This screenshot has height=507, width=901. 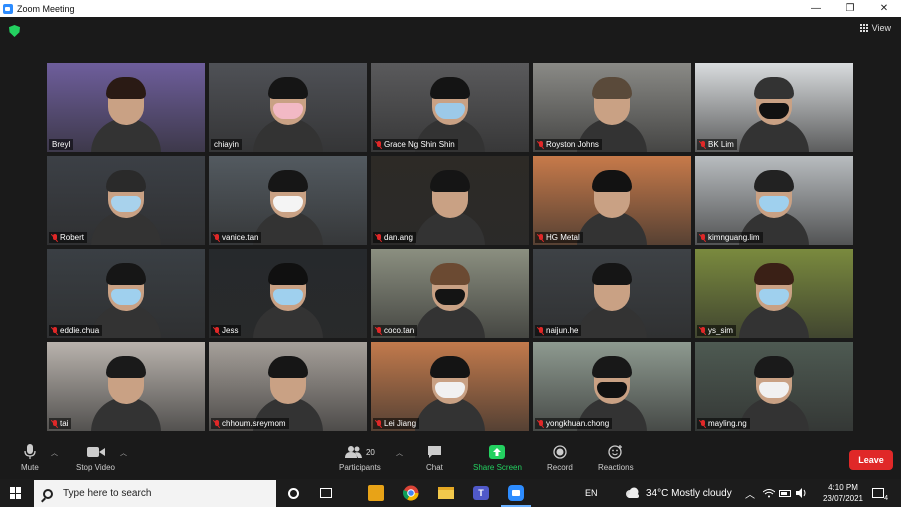 I want to click on video-tile: Robert, so click(x=126, y=200).